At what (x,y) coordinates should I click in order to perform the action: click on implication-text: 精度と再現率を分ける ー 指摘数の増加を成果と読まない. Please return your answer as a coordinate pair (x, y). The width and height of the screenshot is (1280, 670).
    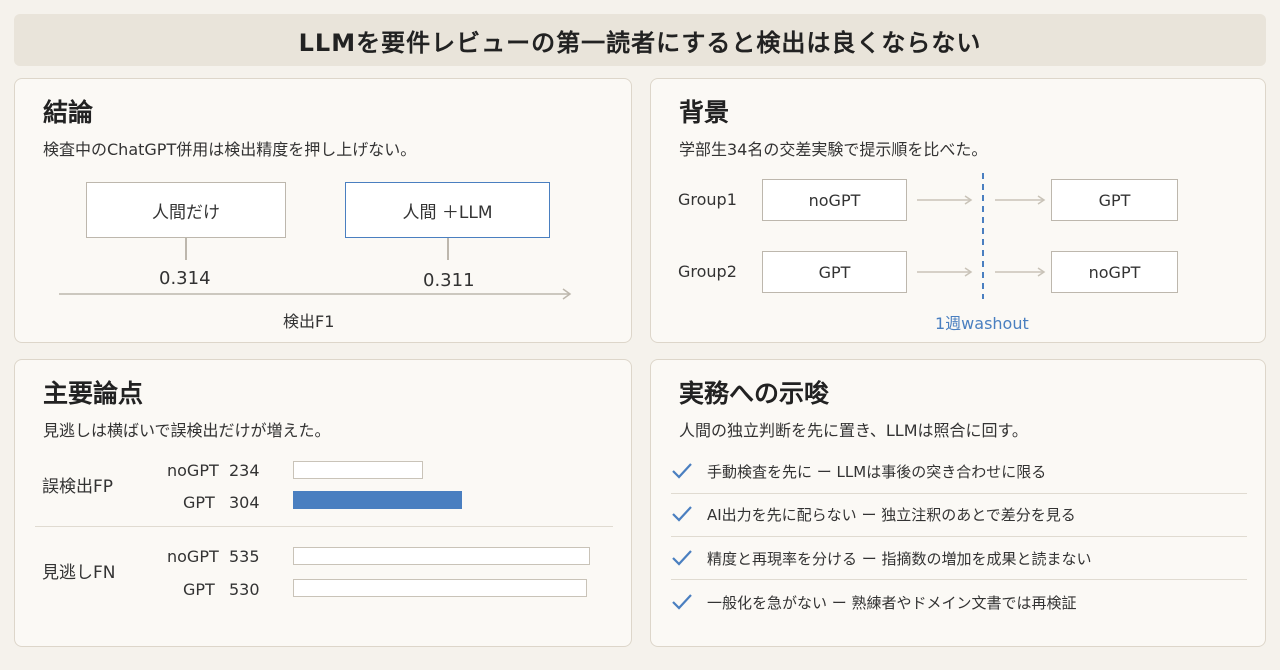
    Looking at the image, I should click on (899, 558).